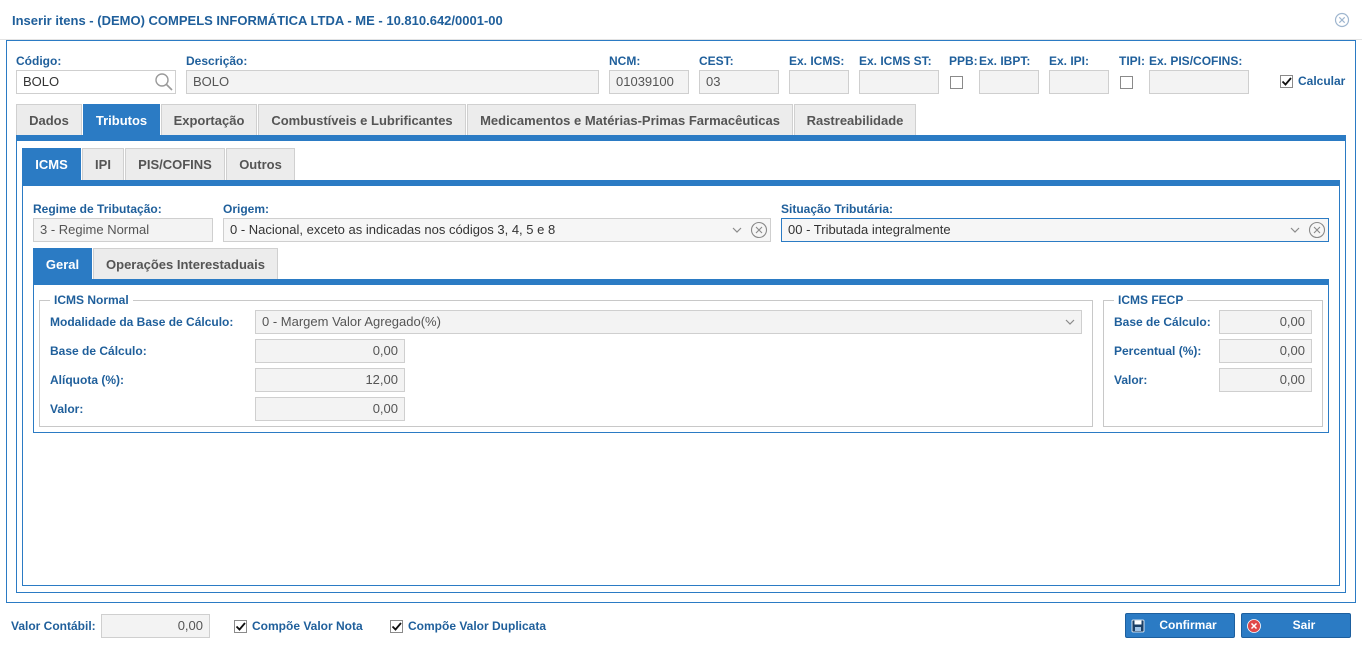  Describe the element at coordinates (668, 322) in the screenshot. I see `modalidade-select: 0 - Margem Valor Agregado(%)` at that location.